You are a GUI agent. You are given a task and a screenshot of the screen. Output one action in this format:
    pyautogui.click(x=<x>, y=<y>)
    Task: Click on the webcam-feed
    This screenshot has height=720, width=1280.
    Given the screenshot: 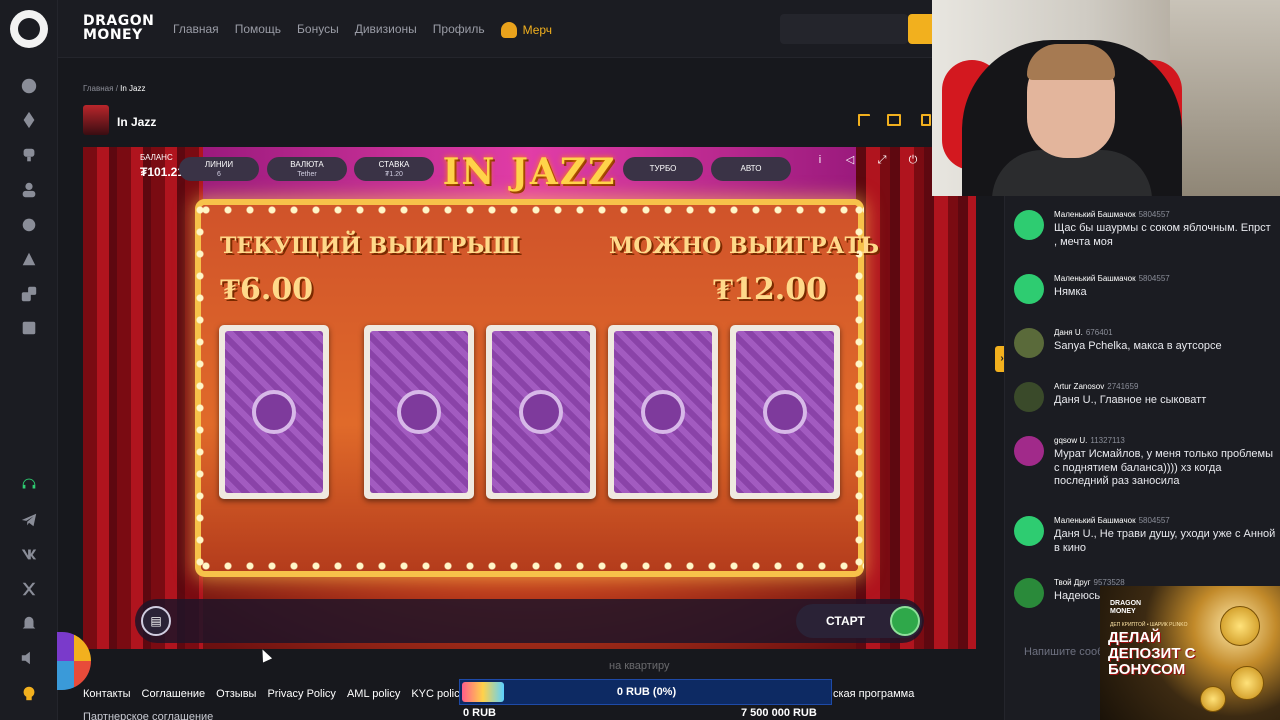 What is the action you would take?
    pyautogui.click(x=1106, y=98)
    